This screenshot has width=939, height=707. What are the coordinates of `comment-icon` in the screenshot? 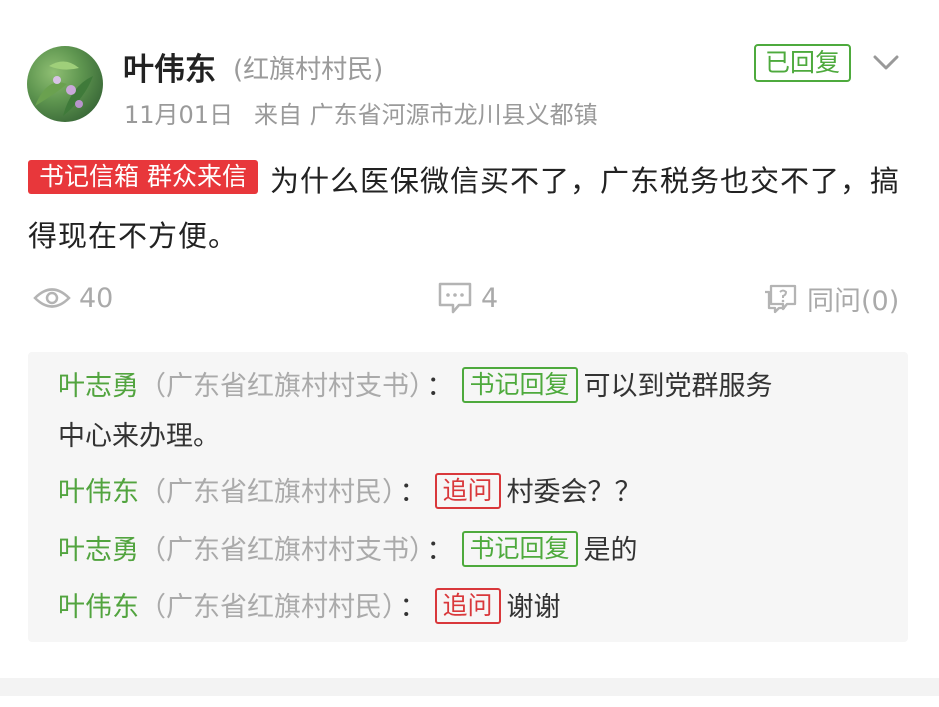 It's located at (459, 298).